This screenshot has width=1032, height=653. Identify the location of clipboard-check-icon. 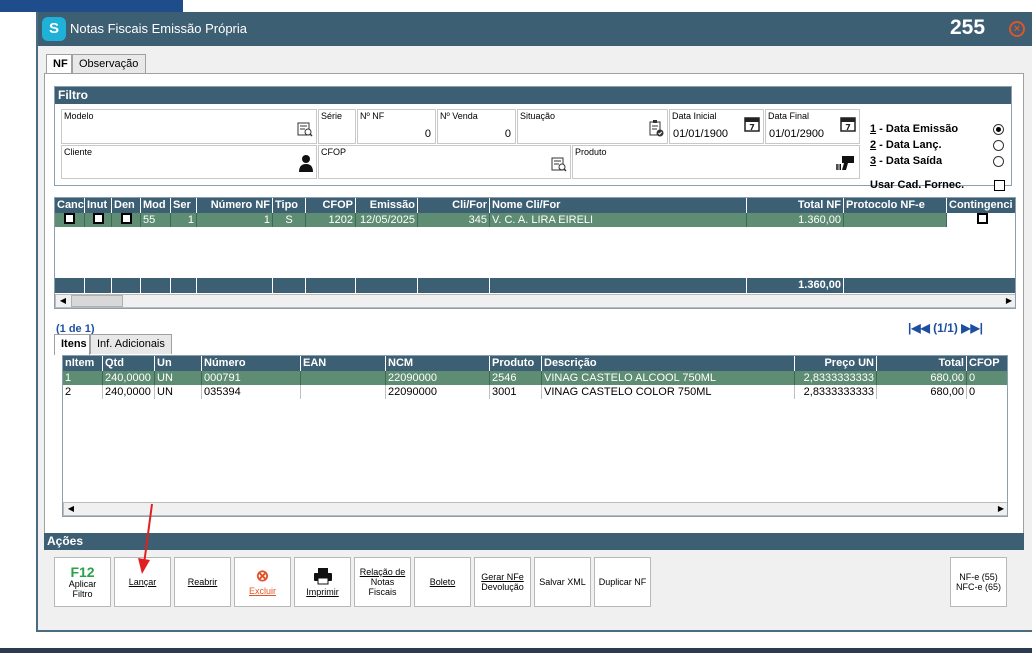
(656, 129).